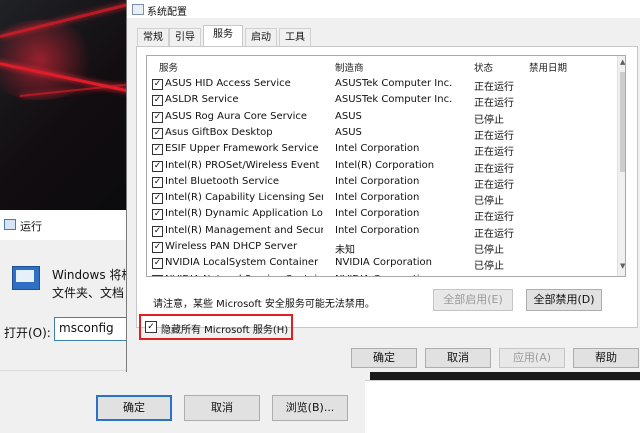  I want to click on service-name: ESIF Upper Framework Service, so click(242, 149).